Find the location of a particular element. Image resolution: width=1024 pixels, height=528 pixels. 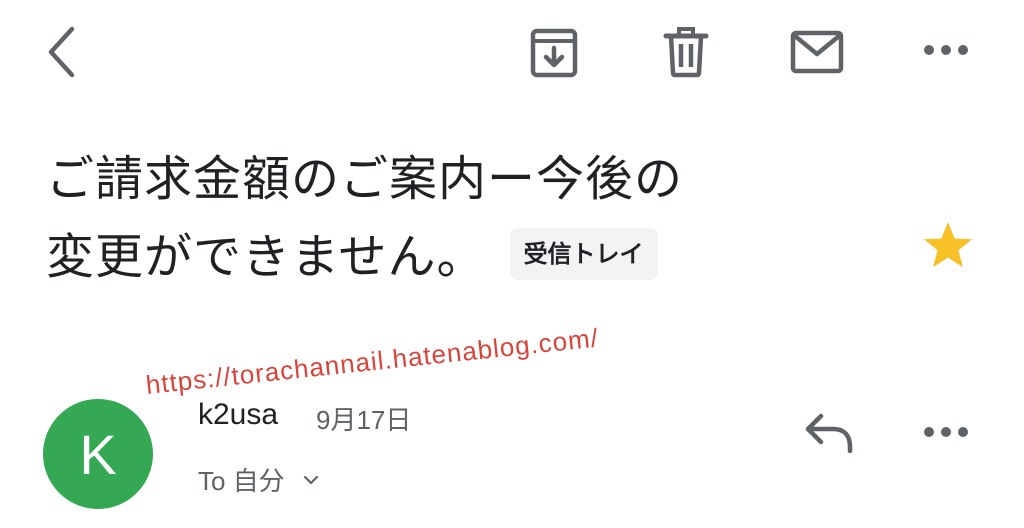

subject-line-1: ご請求金額のご案内ー今後の is located at coordinates (365, 179).